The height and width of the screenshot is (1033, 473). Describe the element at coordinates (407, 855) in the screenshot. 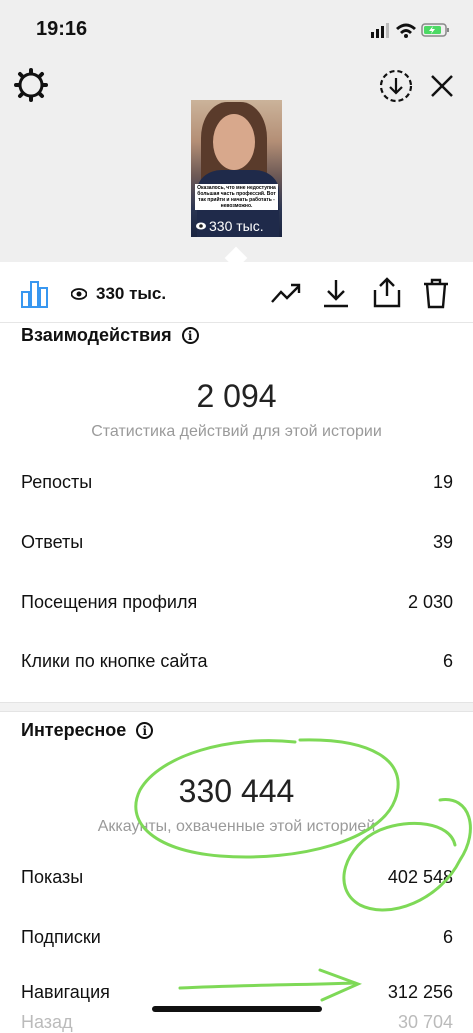

I see `annotation-circle-impressions` at that location.